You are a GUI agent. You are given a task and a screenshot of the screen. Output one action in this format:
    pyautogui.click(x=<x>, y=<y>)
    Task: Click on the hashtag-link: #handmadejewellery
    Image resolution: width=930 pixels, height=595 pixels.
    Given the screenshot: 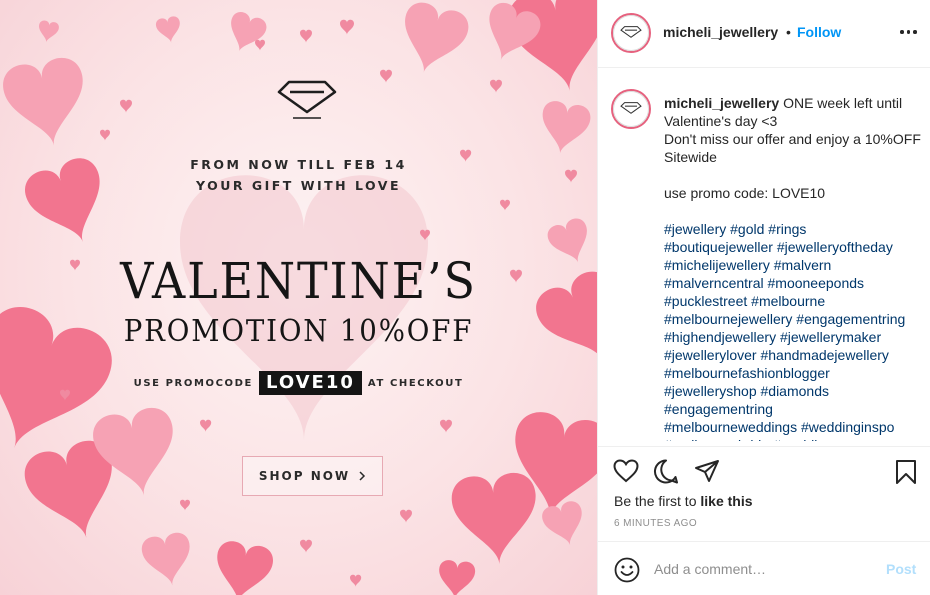 What is the action you would take?
    pyautogui.click(x=824, y=355)
    